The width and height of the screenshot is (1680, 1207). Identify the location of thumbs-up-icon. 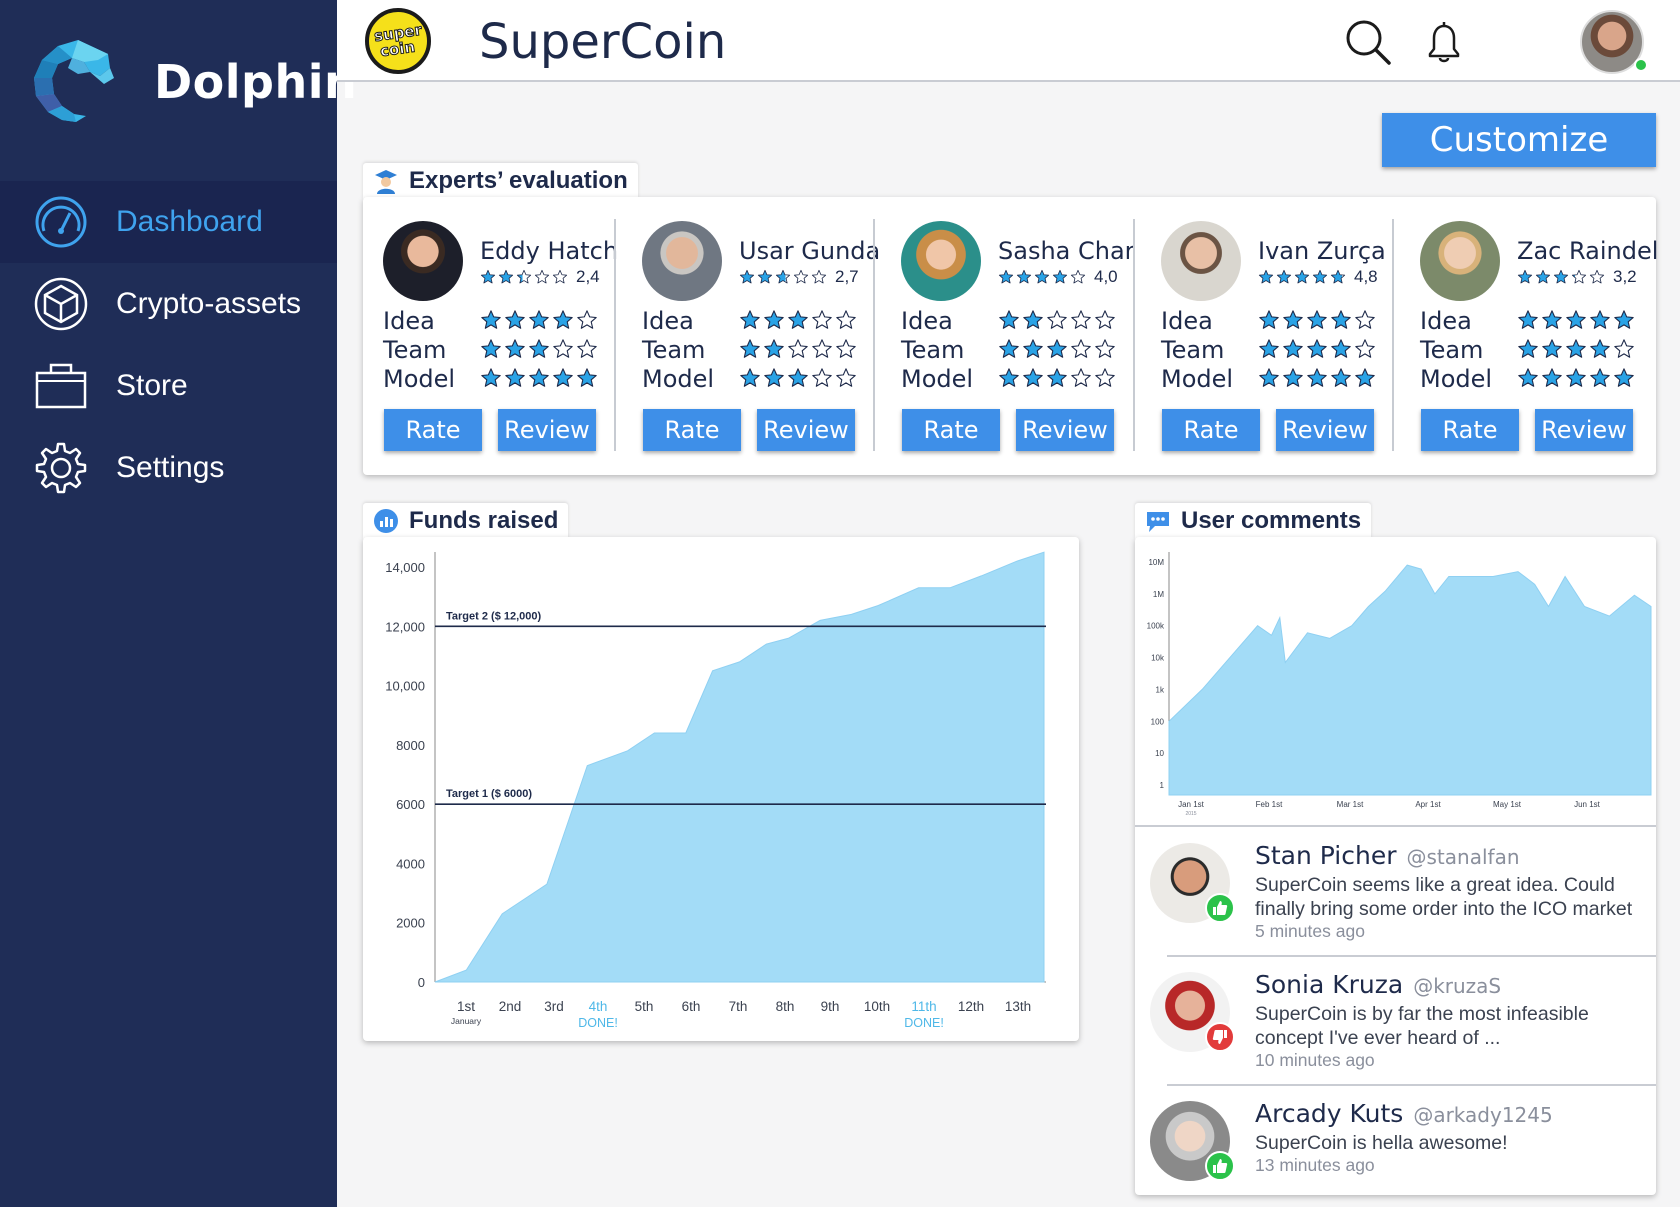
(1220, 908).